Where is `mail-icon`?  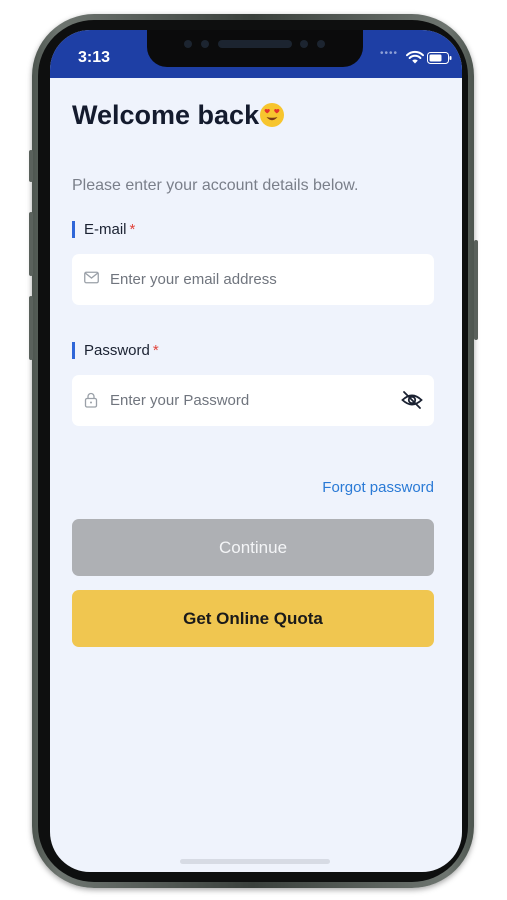 mail-icon is located at coordinates (91, 277).